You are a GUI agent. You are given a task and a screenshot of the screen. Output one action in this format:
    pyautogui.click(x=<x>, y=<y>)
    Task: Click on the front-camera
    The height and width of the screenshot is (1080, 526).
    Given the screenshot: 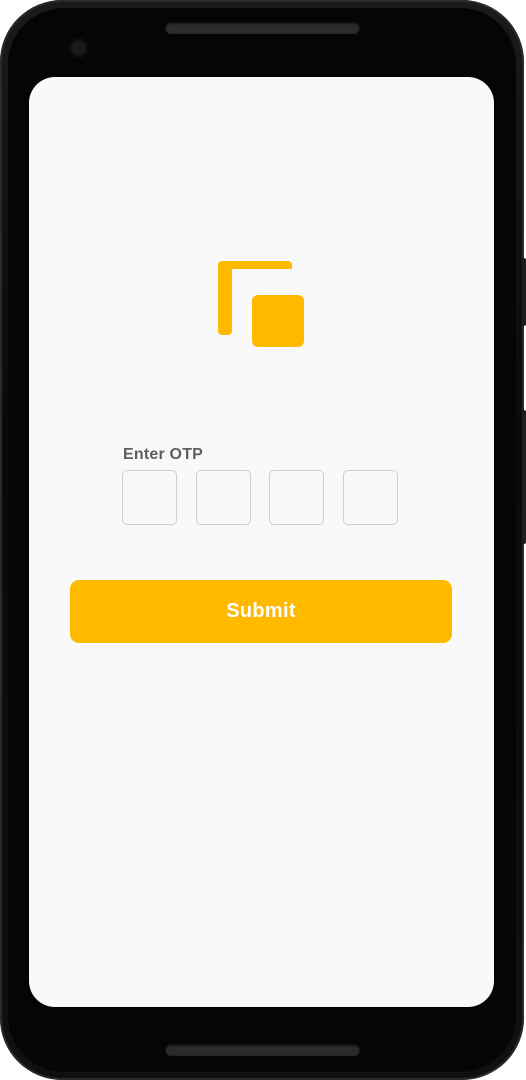 What is the action you would take?
    pyautogui.click(x=79, y=48)
    